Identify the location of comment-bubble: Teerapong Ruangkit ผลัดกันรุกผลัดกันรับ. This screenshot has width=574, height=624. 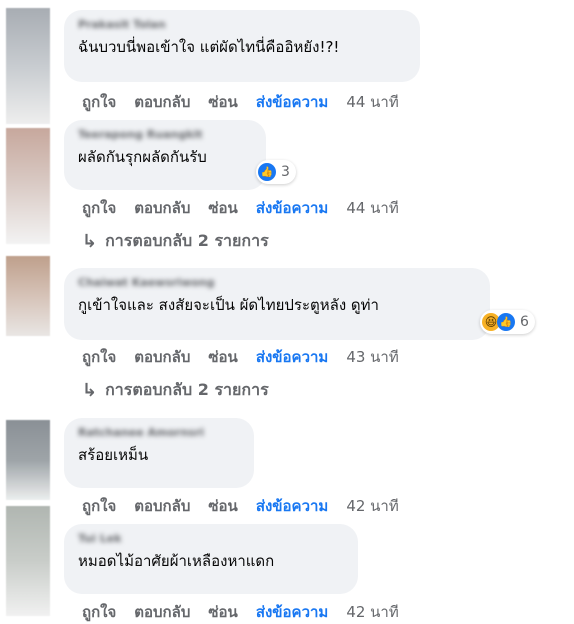
(165, 155).